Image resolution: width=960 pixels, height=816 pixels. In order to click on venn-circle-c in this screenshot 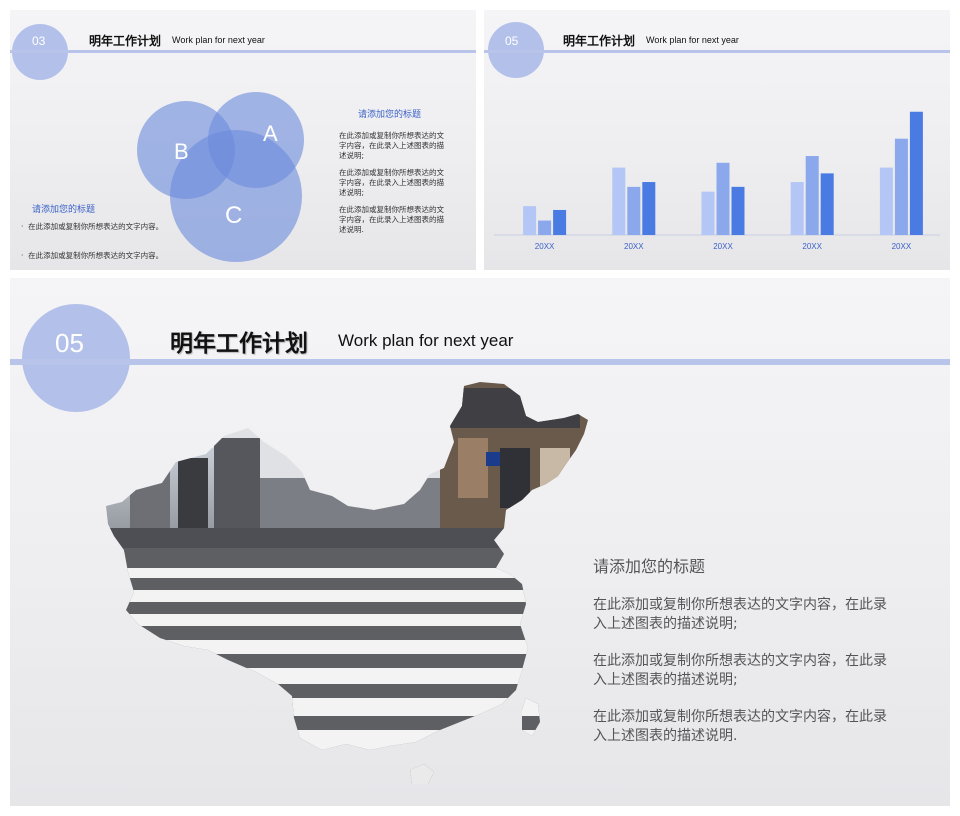, I will do `click(236, 196)`.